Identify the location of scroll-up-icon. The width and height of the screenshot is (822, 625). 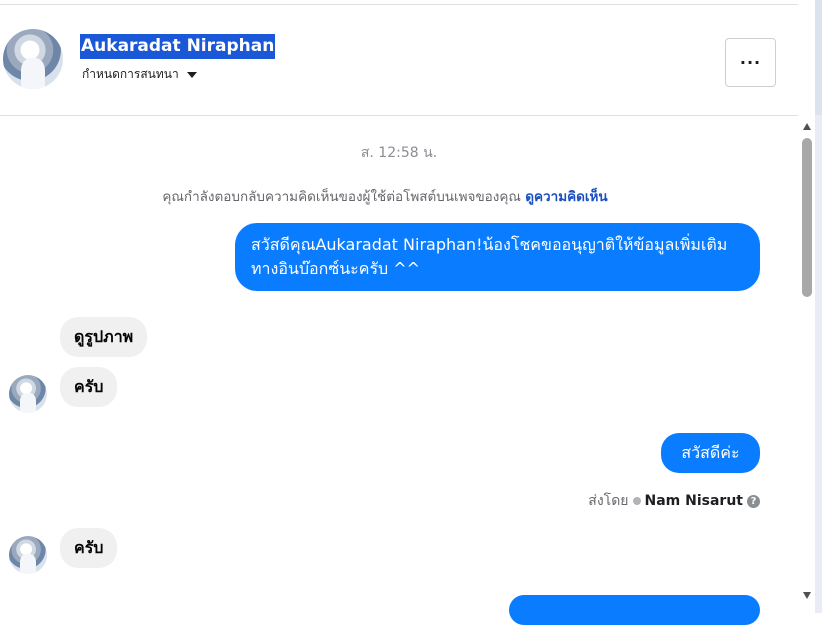
(807, 126).